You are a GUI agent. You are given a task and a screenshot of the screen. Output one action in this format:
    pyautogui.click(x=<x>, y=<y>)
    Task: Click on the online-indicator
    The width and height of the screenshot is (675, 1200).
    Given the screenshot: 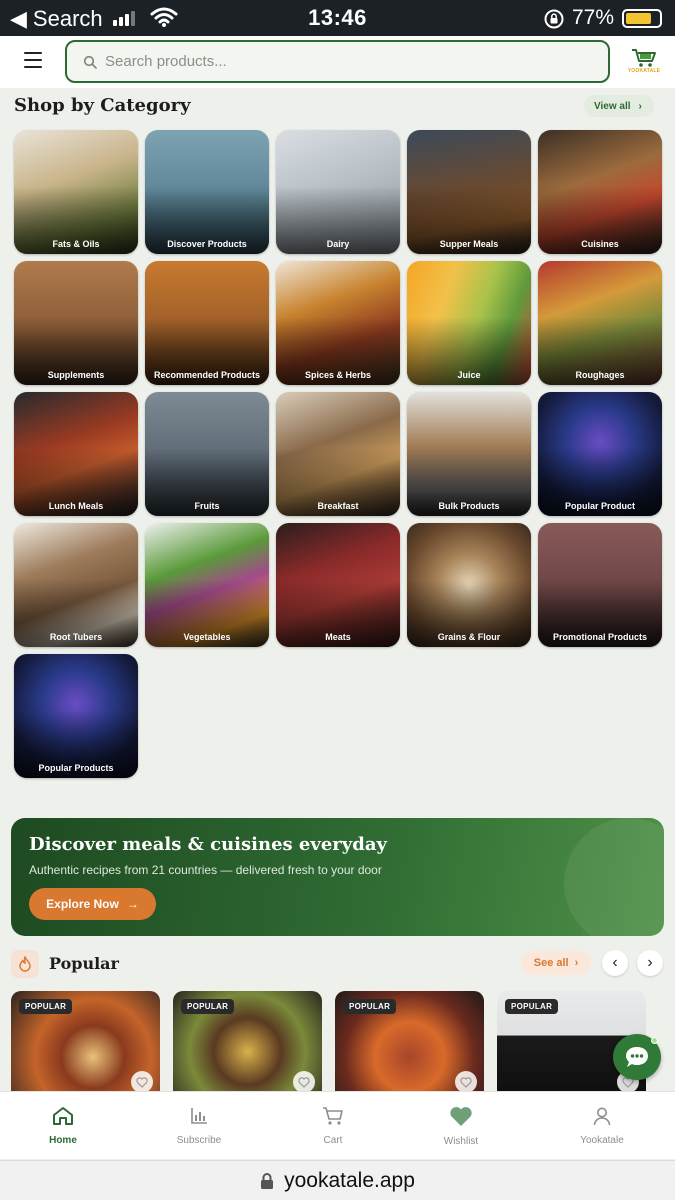 What is the action you would take?
    pyautogui.click(x=654, y=1040)
    